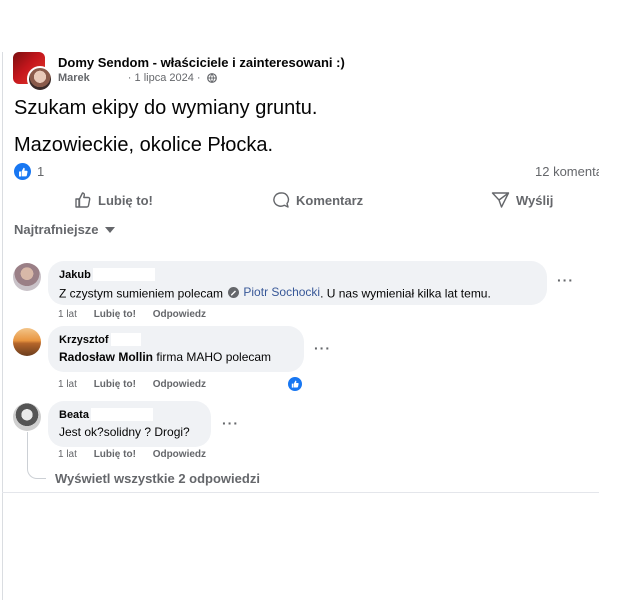 The height and width of the screenshot is (600, 619). I want to click on sort-label: Najtrafniejsze, so click(56, 229).